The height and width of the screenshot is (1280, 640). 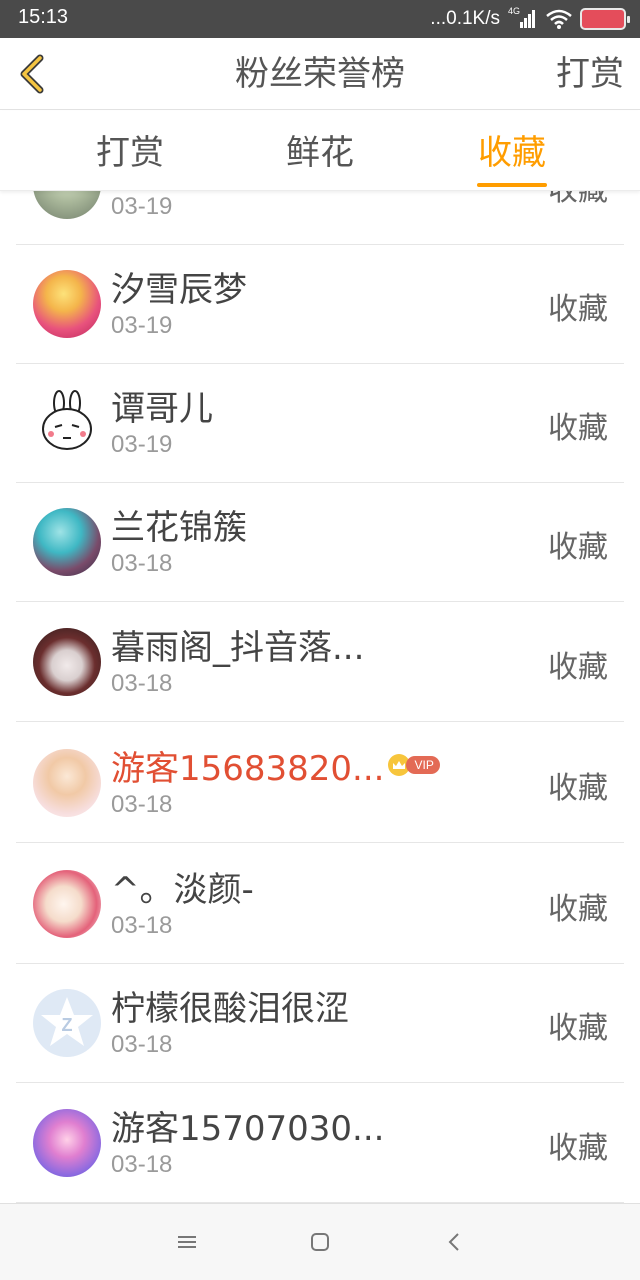 I want to click on list-item: Z 柠檬很酸泪很涩 03-18 收藏, so click(x=320, y=1023).